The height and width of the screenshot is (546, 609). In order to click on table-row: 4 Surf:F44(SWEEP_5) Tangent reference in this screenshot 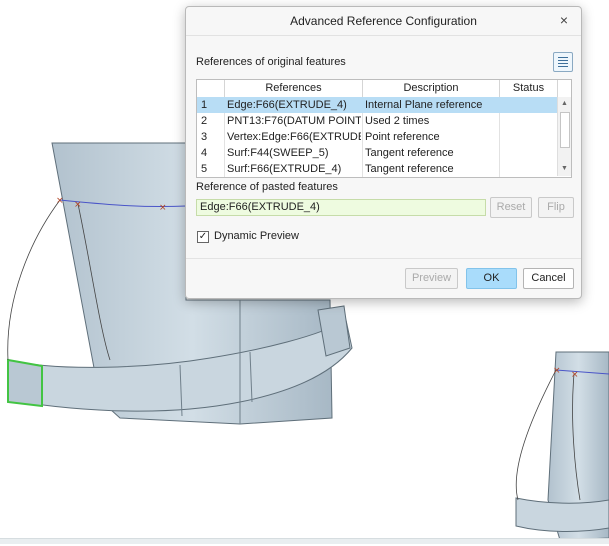, I will do `click(377, 153)`.